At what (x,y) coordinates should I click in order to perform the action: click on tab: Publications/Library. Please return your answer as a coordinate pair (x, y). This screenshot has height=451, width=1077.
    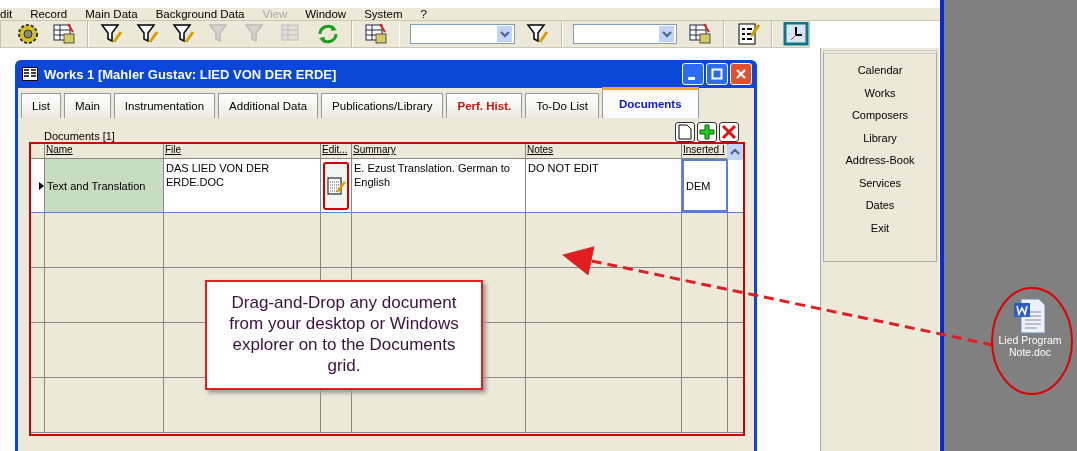
    Looking at the image, I should click on (382, 105).